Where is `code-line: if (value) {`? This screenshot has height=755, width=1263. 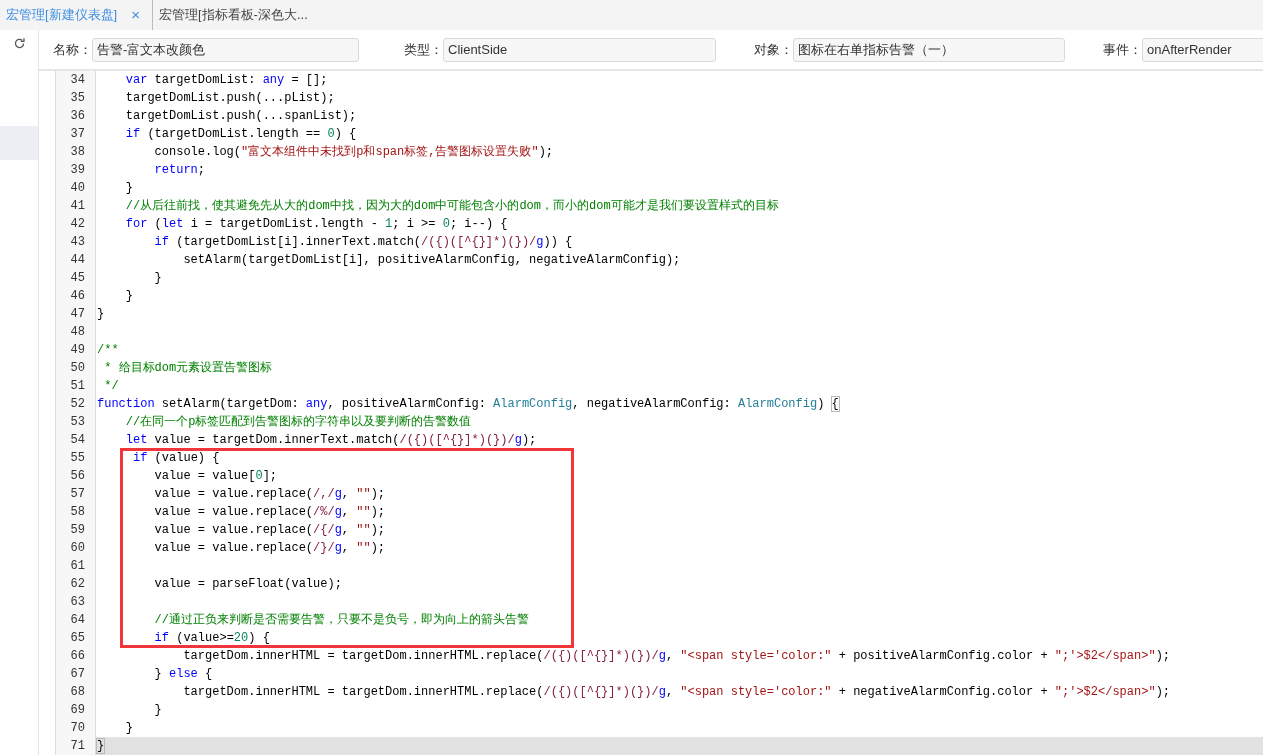 code-line: if (value) { is located at coordinates (176, 458).